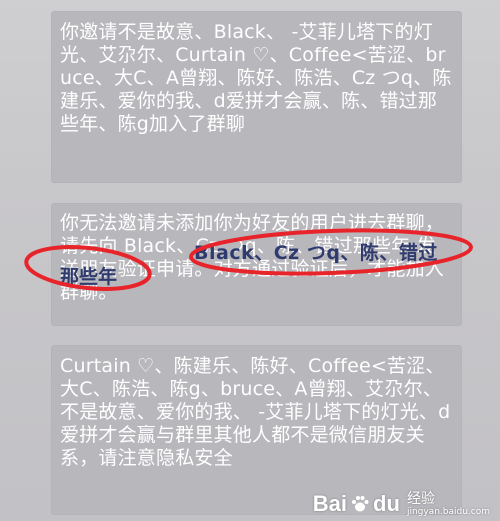  I want to click on watermark-logo-text: Bai, so click(330, 503).